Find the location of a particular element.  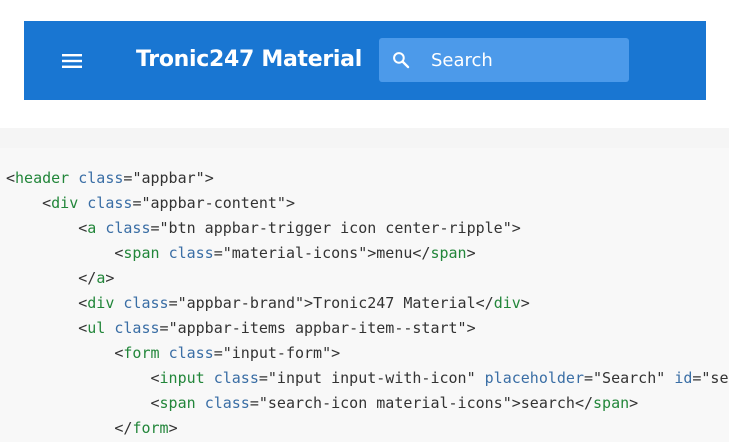

code-line: <form class="input-form"> is located at coordinates (367, 353).